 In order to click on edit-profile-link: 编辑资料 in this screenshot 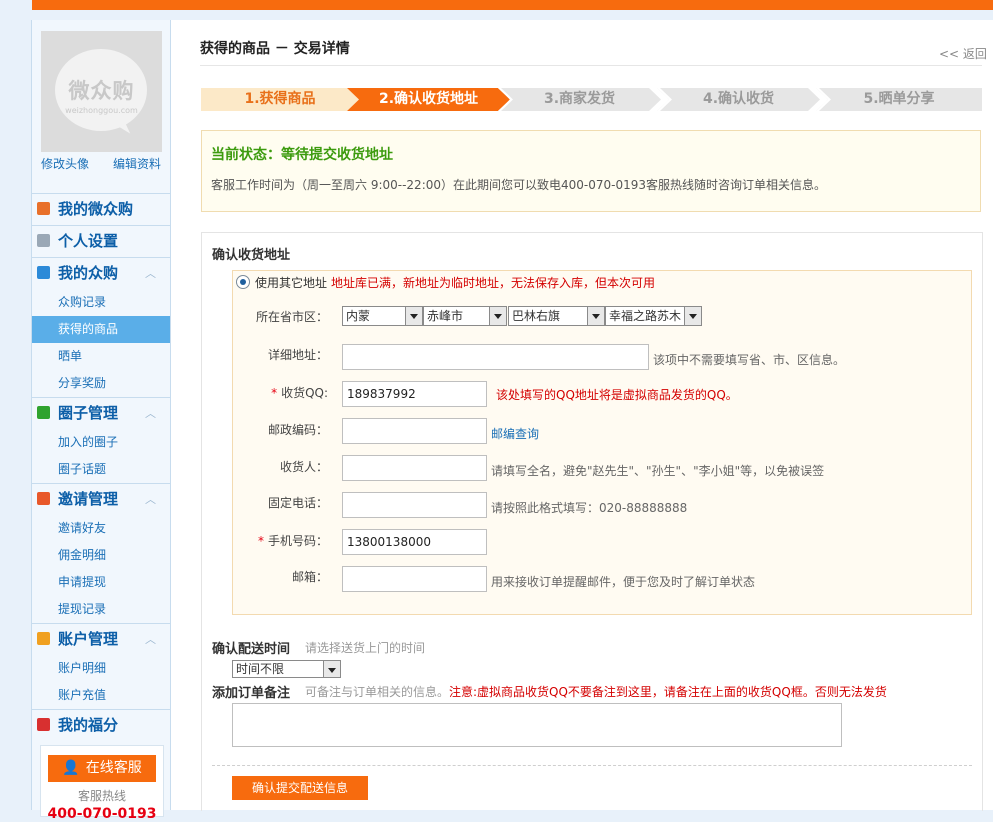, I will do `click(137, 163)`.